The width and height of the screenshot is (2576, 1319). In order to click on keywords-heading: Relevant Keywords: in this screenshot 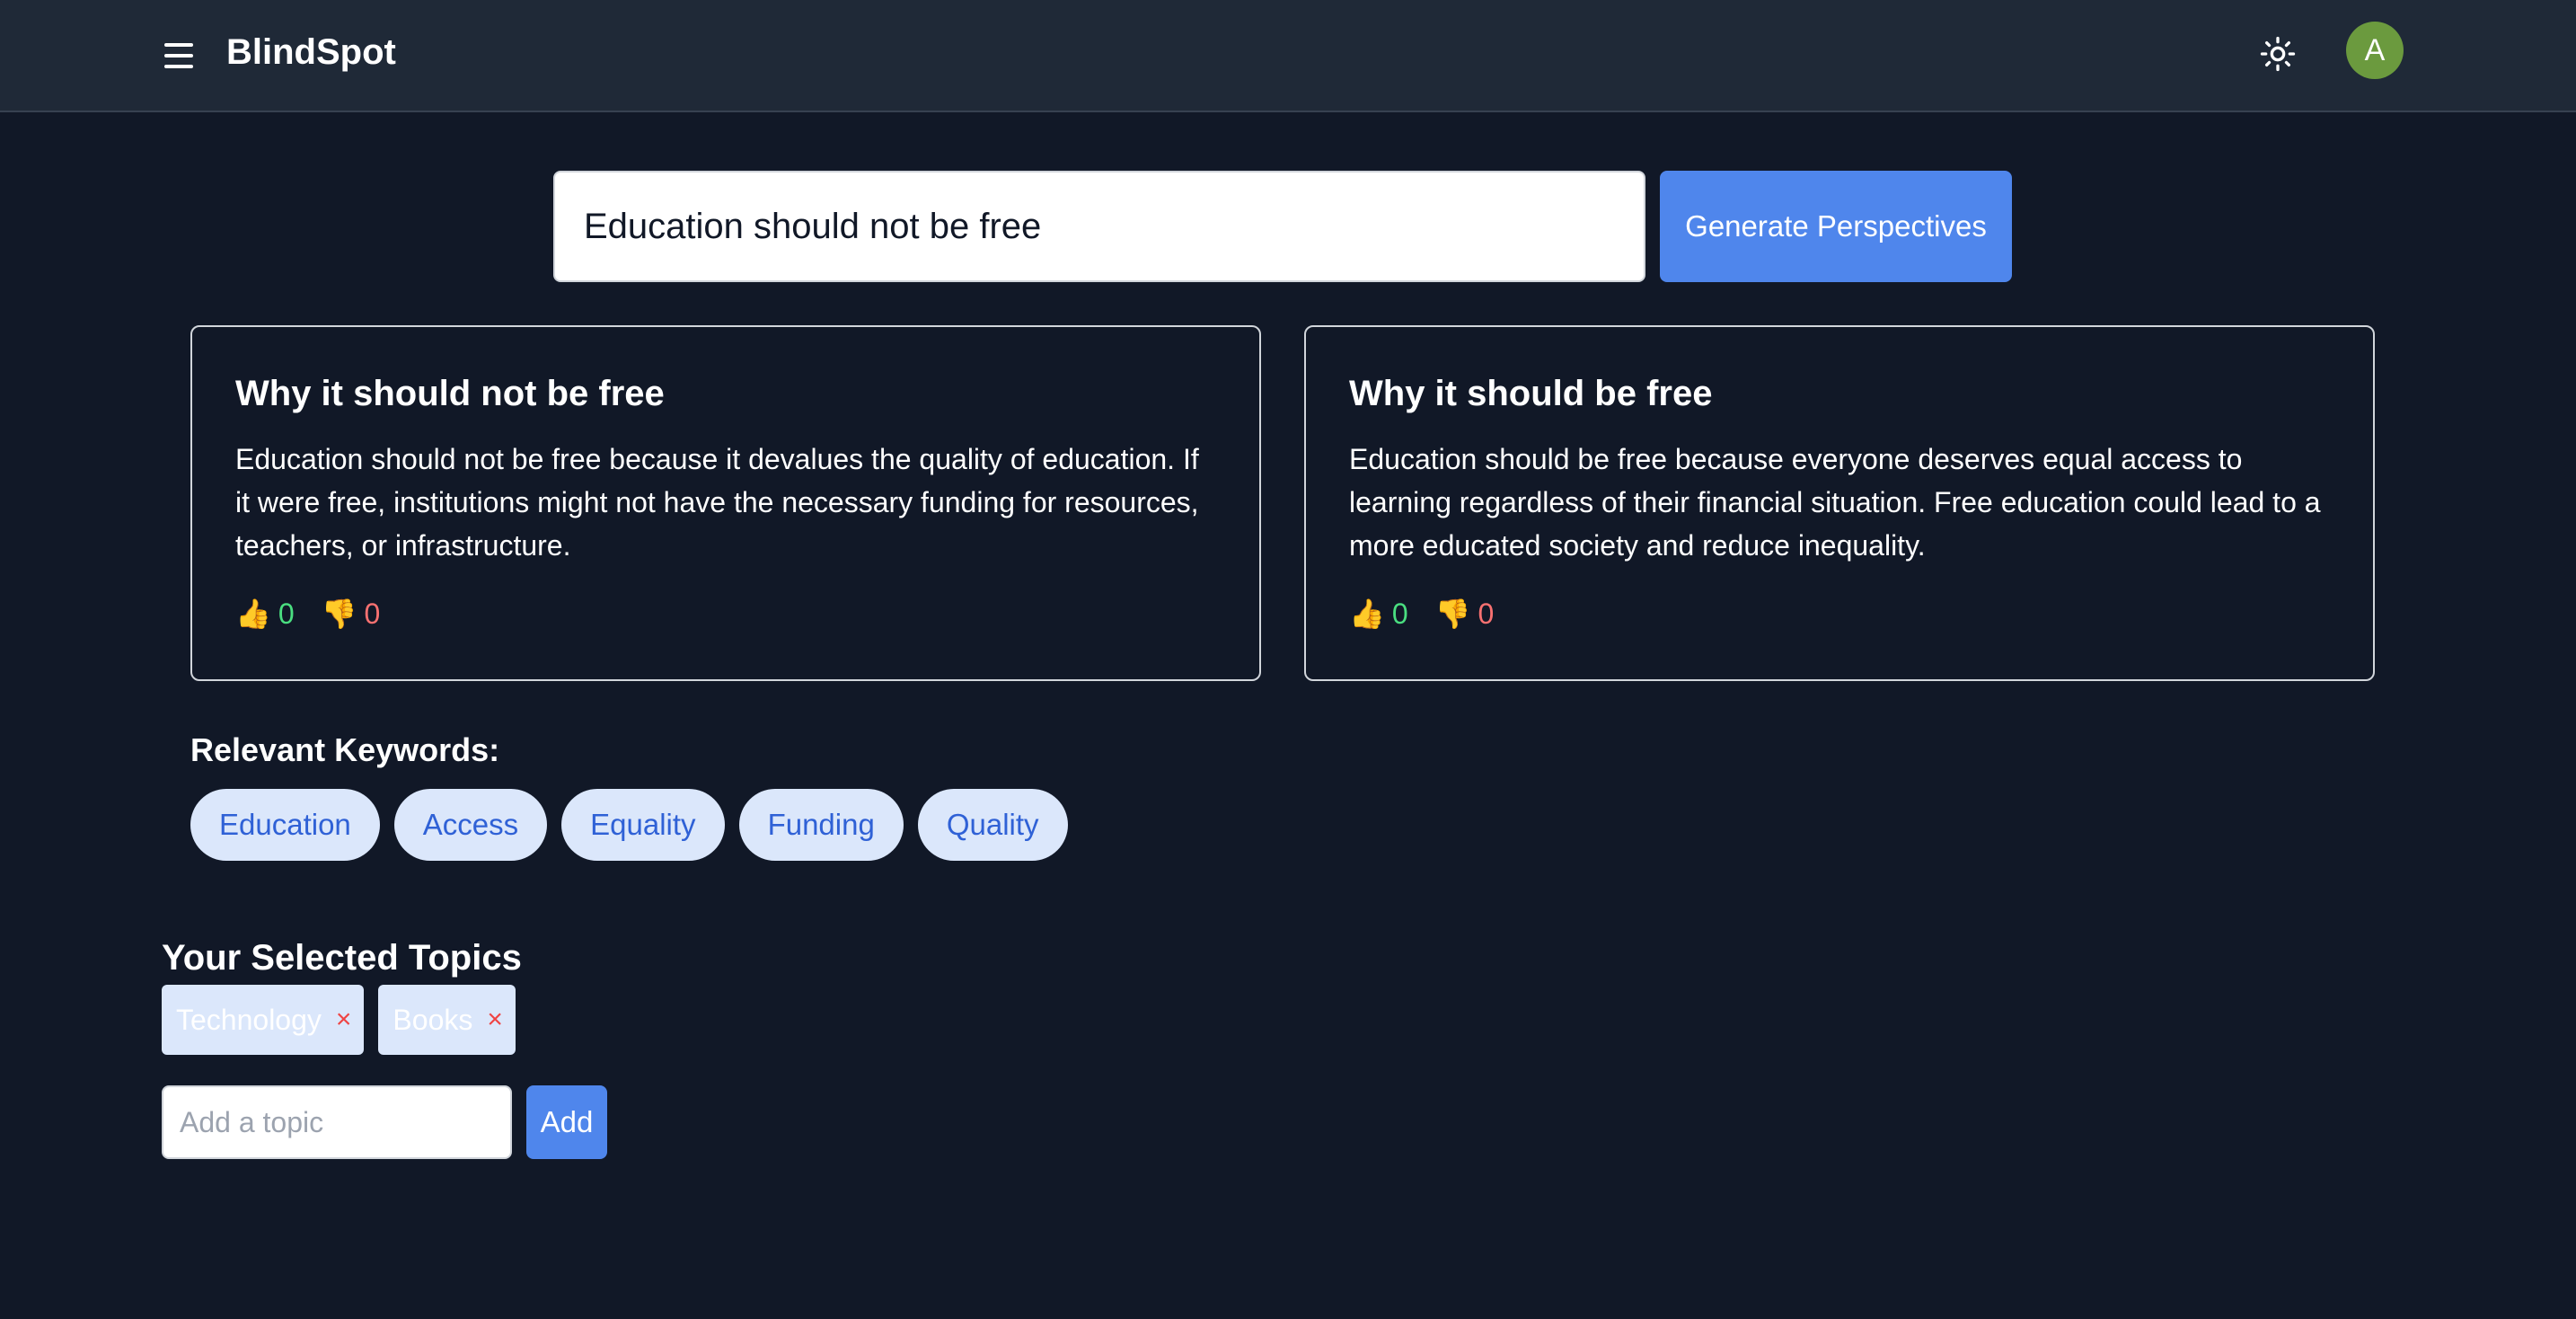, I will do `click(345, 749)`.